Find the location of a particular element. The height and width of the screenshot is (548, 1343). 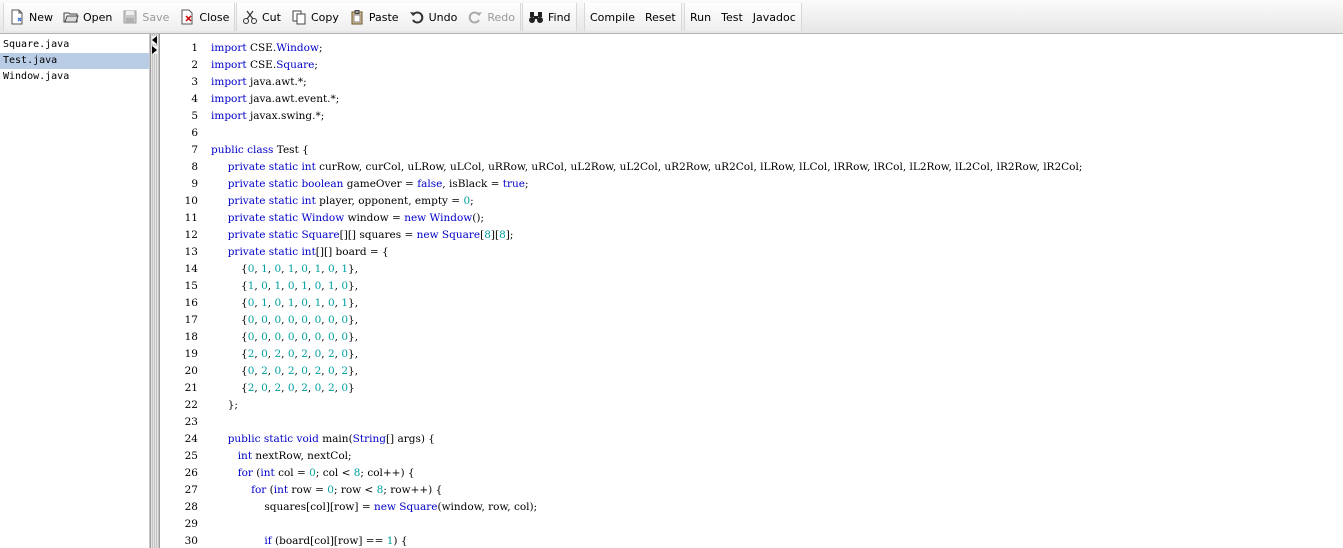

copy-button: Copy is located at coordinates (315, 17).